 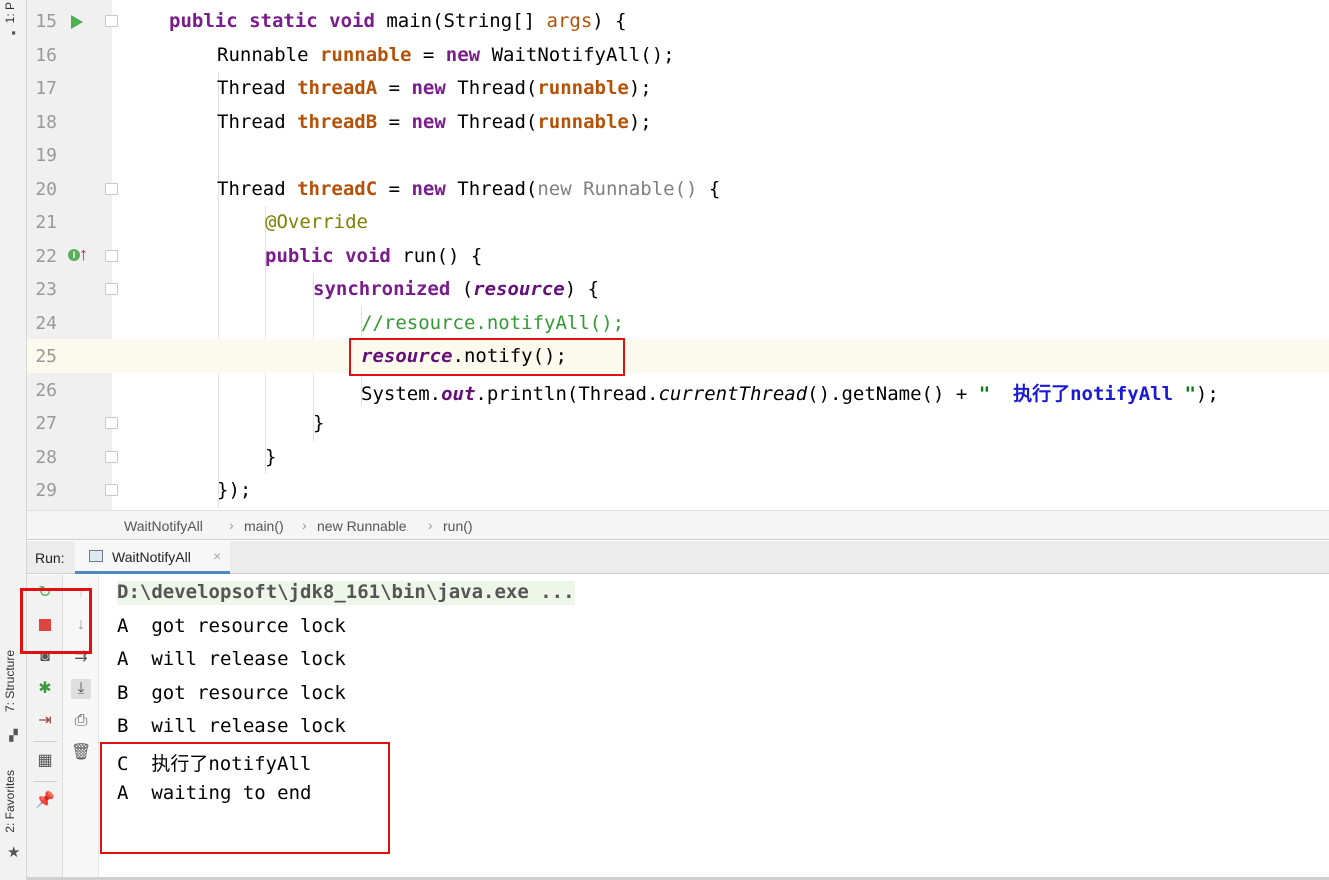 I want to click on run-gutter-icon, so click(x=77, y=22).